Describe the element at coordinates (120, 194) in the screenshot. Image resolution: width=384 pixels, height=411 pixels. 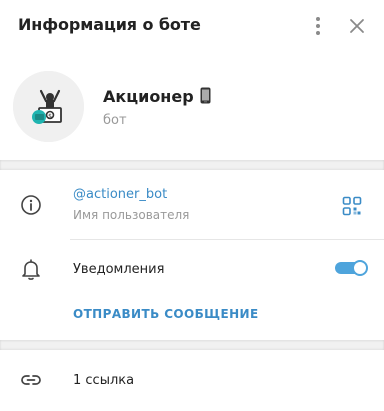
I see `username-link: @actioner_bot` at that location.